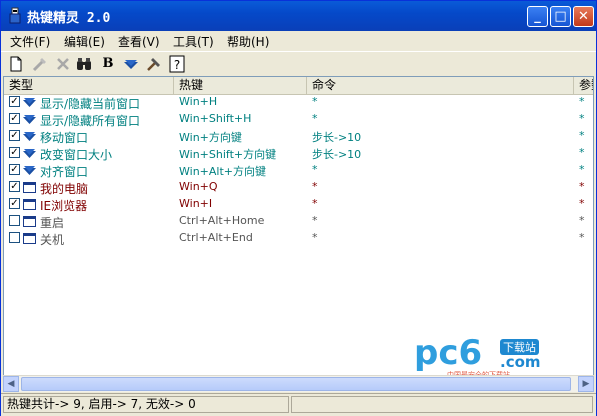 The height and width of the screenshot is (416, 597). What do you see at coordinates (84, 64) in the screenshot?
I see `binoculars-icon` at bounding box center [84, 64].